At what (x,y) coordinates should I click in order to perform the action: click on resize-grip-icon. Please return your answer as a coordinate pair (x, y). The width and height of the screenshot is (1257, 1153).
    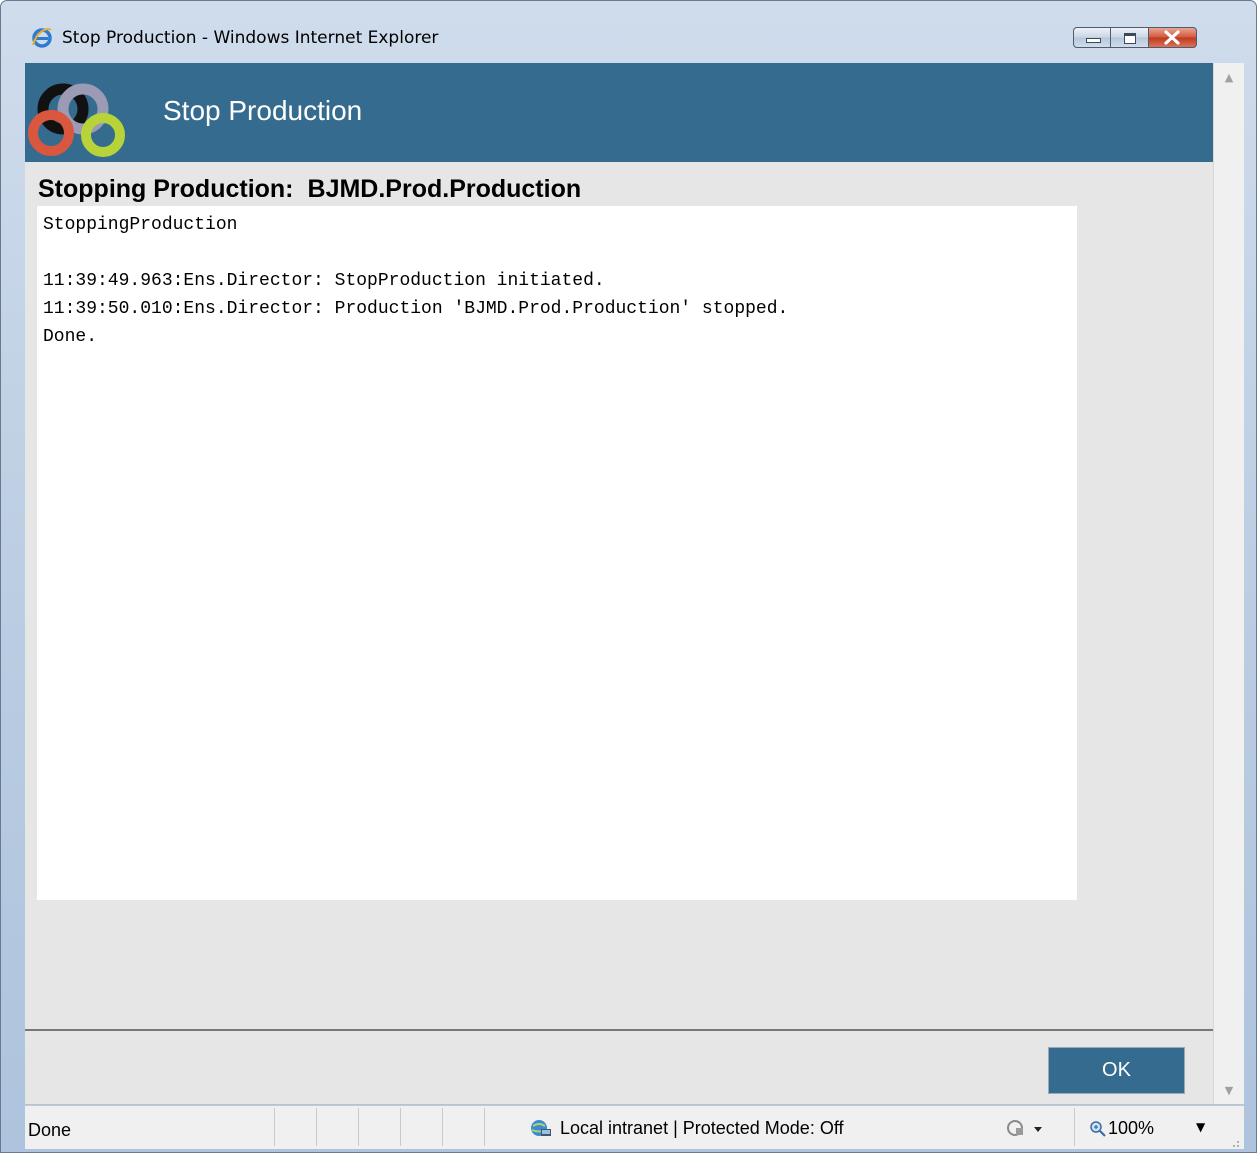
    Looking at the image, I should click on (1234, 1142).